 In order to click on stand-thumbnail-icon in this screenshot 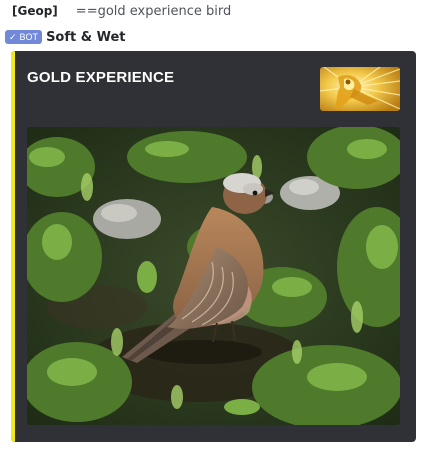, I will do `click(360, 89)`.